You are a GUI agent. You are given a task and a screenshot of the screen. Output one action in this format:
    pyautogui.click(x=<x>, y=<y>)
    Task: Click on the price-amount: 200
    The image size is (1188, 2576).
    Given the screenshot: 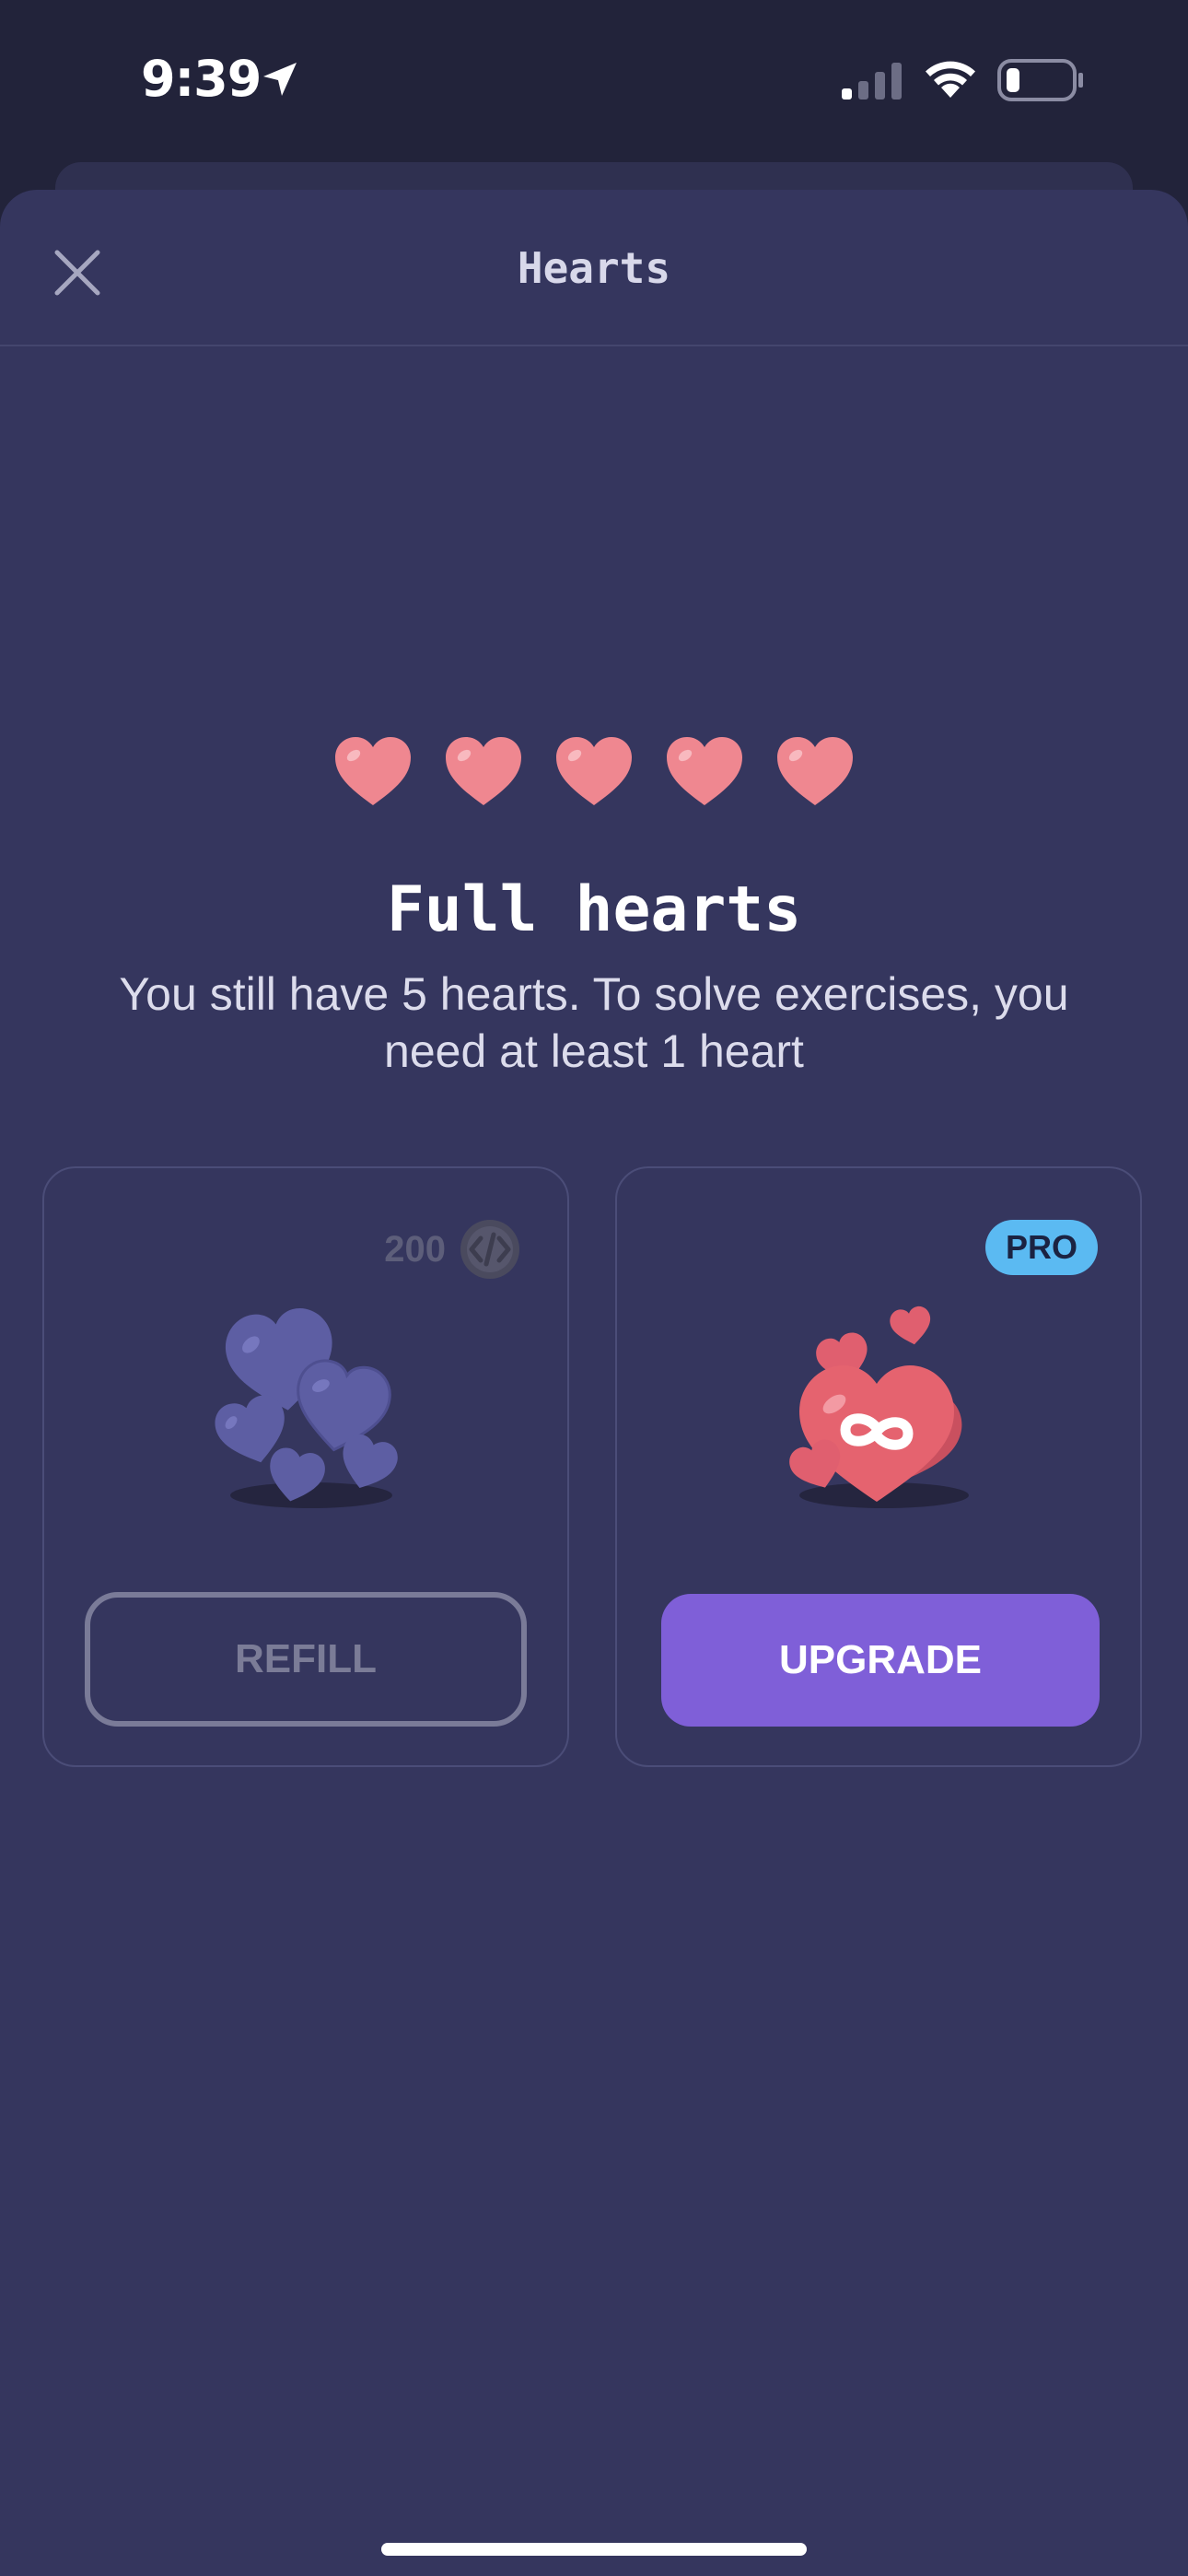 What is the action you would take?
    pyautogui.click(x=415, y=1249)
    